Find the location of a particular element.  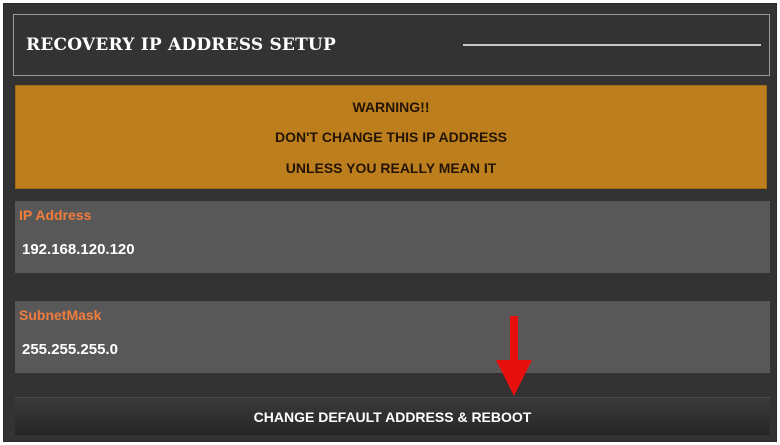

ip-address-label: IP Address is located at coordinates (55, 215).